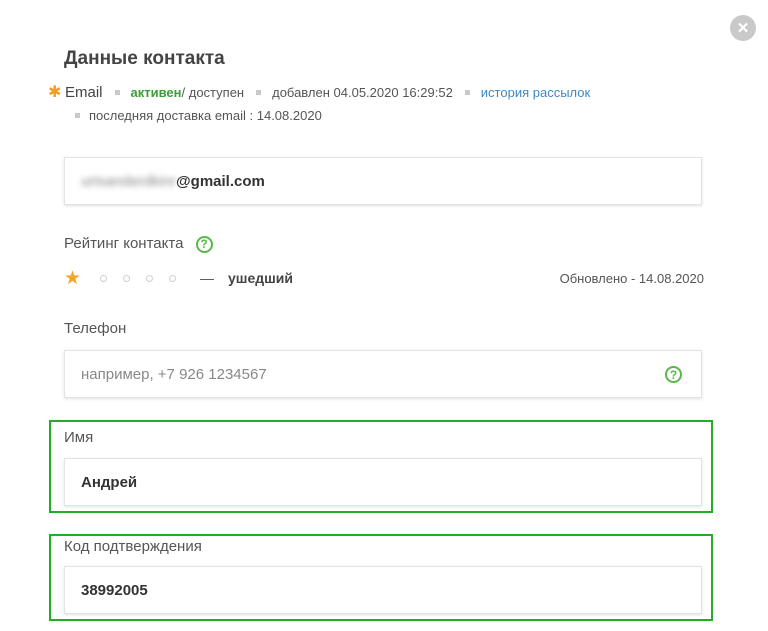  What do you see at coordinates (383, 590) in the screenshot?
I see `code-field: 38992005` at bounding box center [383, 590].